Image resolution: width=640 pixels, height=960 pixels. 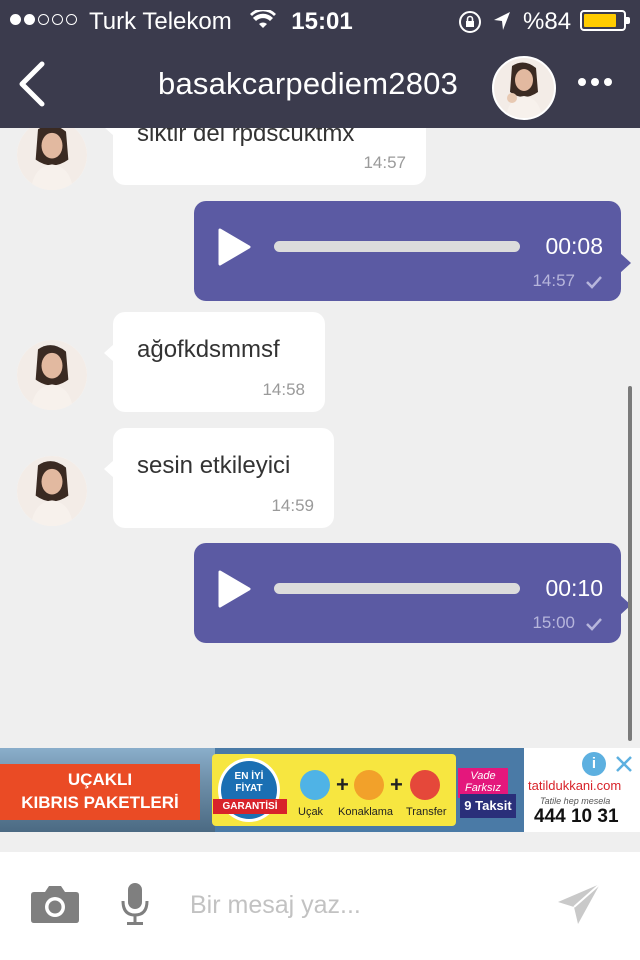 What do you see at coordinates (320, 20) in the screenshot?
I see `status-bar: Turk Telekom 15:01 %84` at bounding box center [320, 20].